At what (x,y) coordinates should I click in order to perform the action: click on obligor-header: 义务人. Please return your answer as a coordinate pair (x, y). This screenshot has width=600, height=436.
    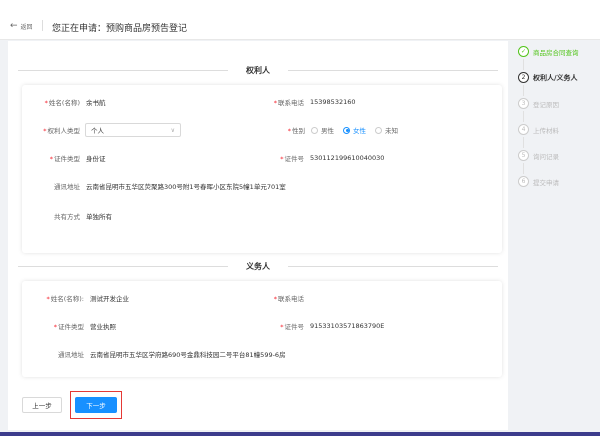
    Looking at the image, I should click on (258, 266).